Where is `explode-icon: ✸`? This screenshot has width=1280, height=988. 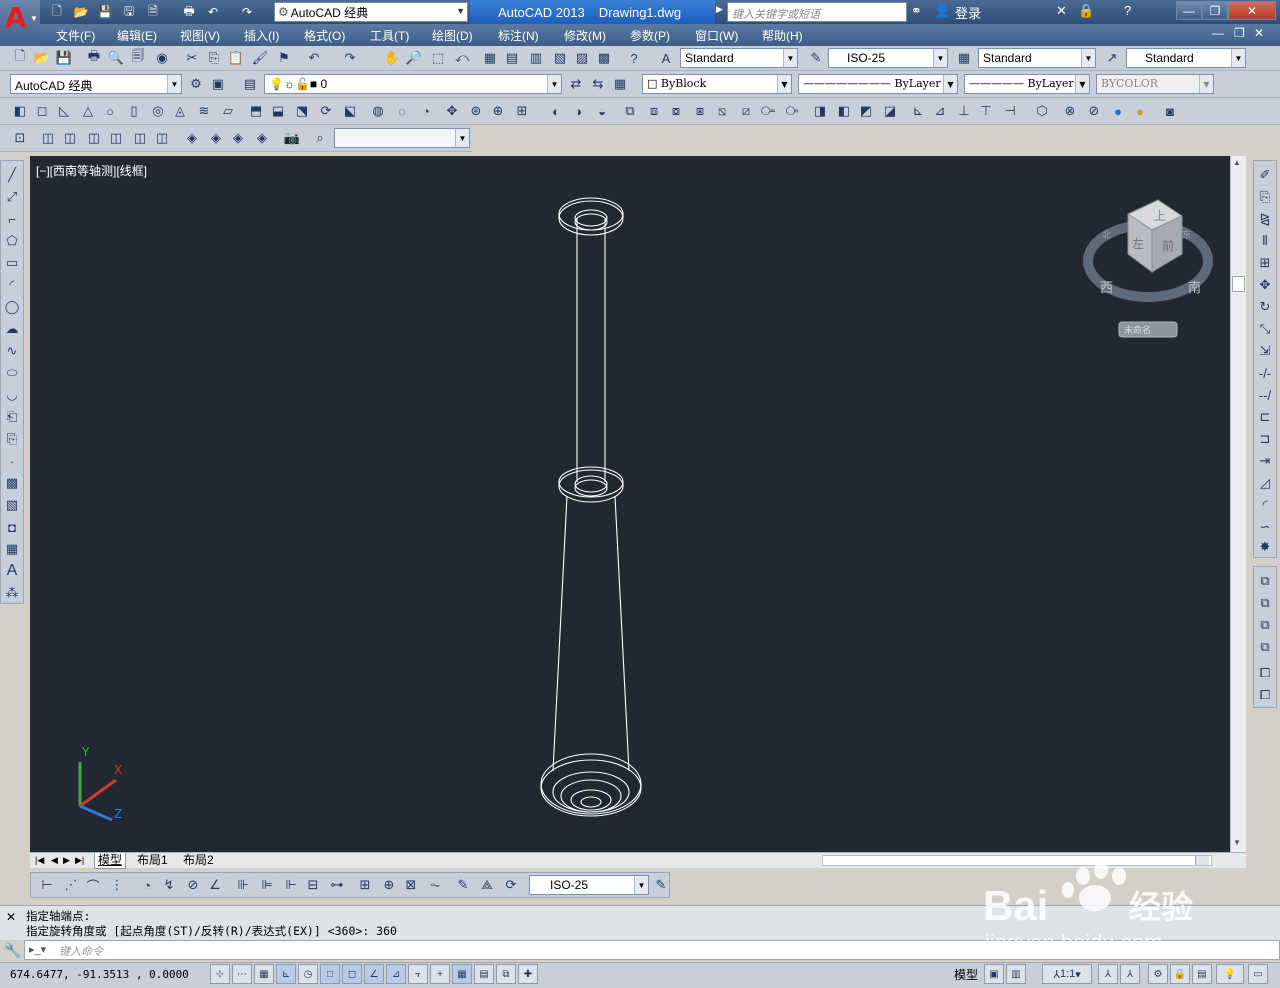 explode-icon: ✸ is located at coordinates (1265, 547).